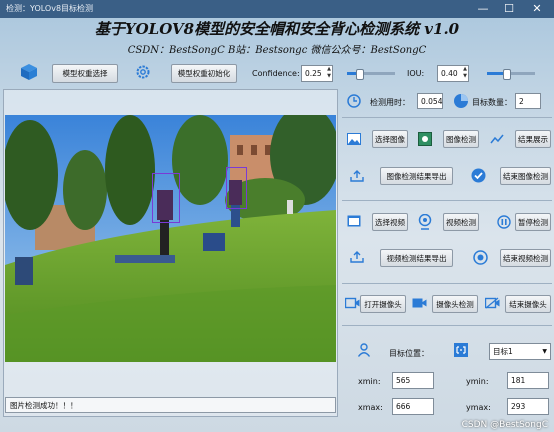  What do you see at coordinates (528, 101) in the screenshot?
I see `count-value: 2` at bounding box center [528, 101].